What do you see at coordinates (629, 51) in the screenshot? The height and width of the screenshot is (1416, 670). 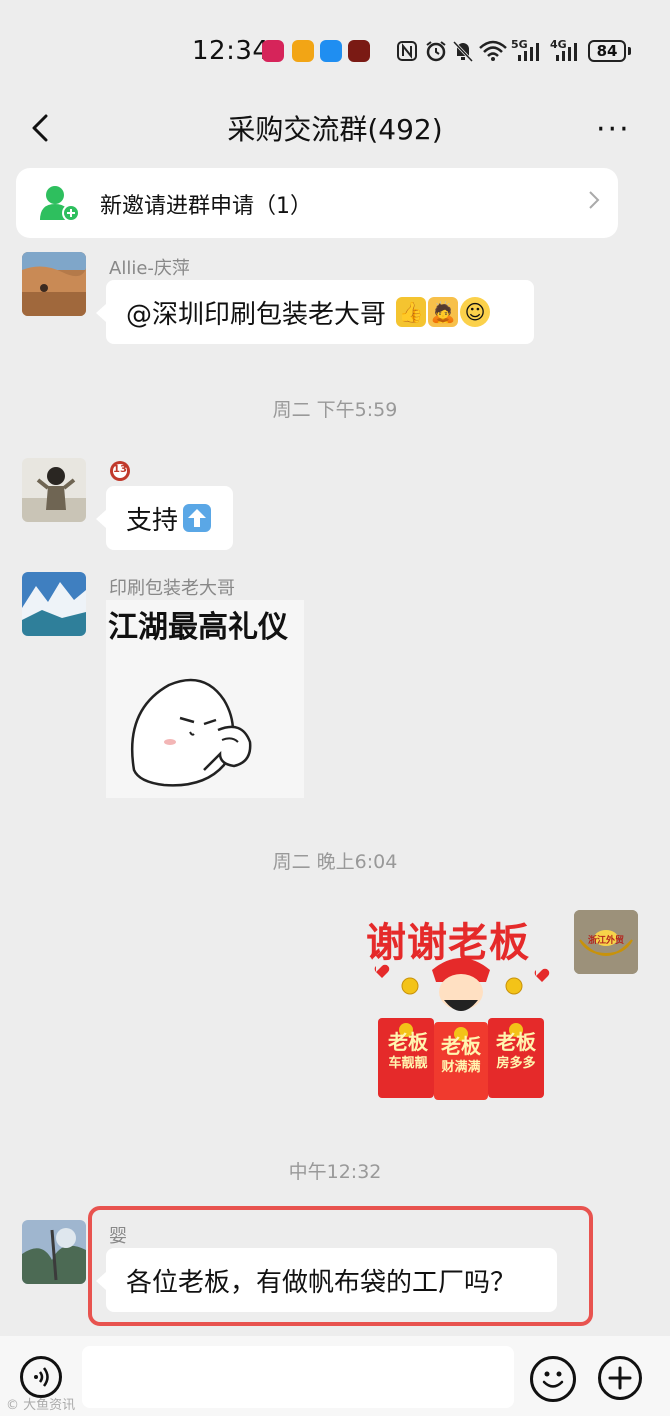 I see `battery-tip` at bounding box center [629, 51].